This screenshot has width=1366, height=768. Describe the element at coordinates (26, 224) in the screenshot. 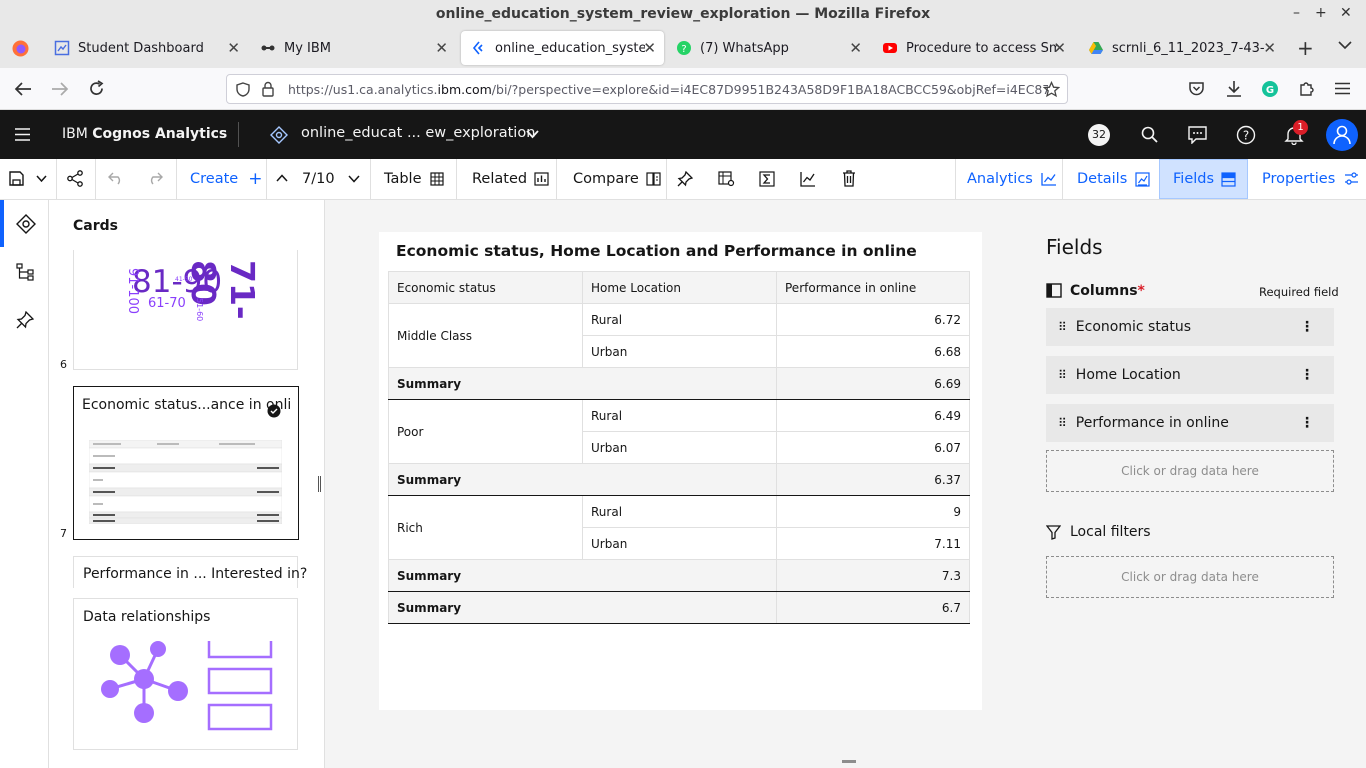

I see `cards-rail-icon` at that location.